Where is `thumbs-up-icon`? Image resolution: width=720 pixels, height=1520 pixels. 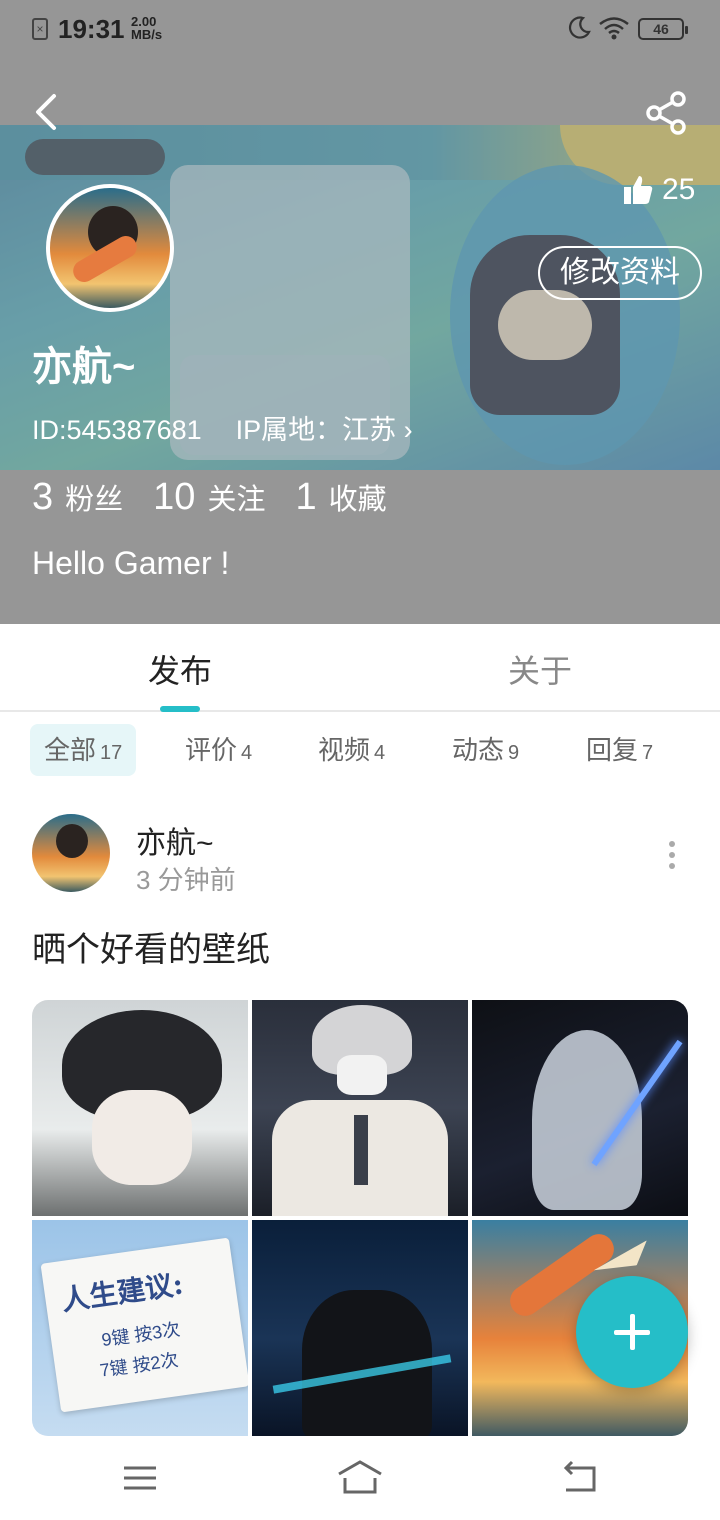
thumbs-up-icon is located at coordinates (638, 190).